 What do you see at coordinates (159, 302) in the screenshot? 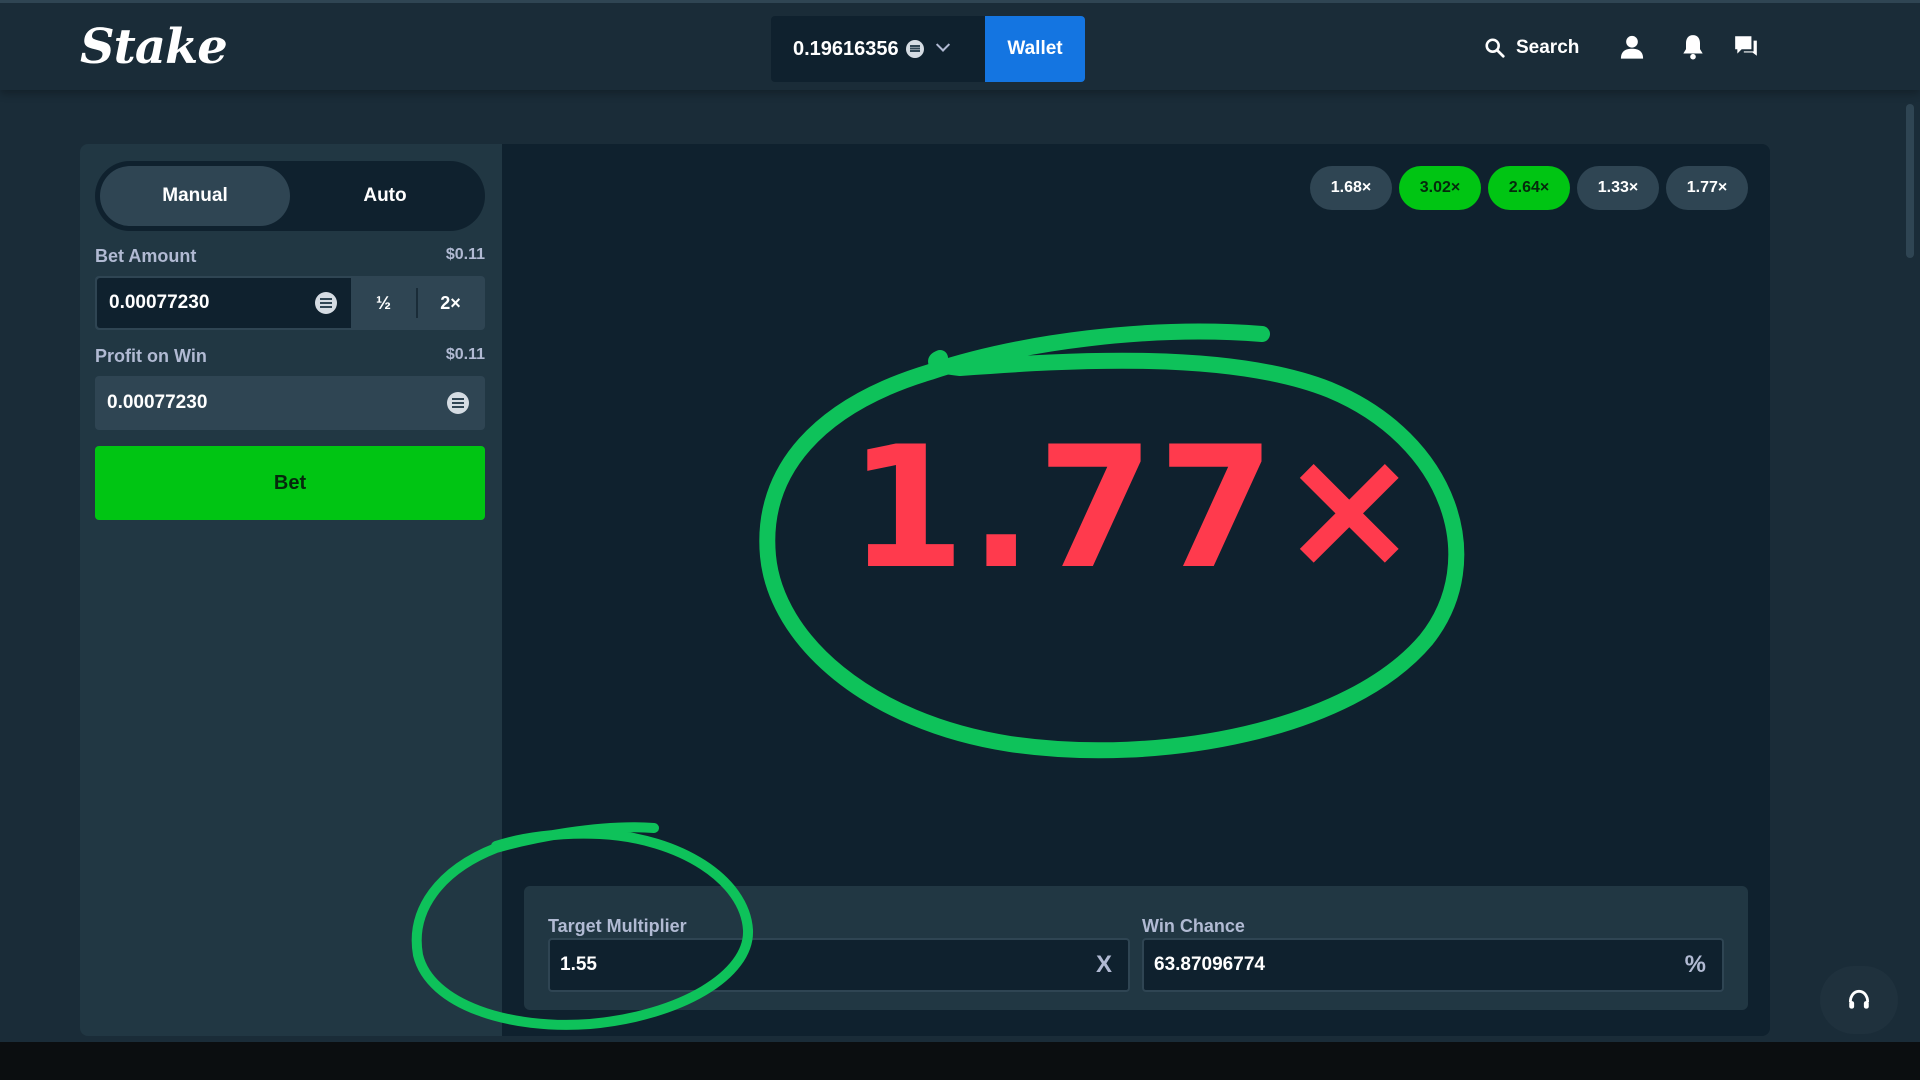
I see `bet-amount-value: 0.00077230` at bounding box center [159, 302].